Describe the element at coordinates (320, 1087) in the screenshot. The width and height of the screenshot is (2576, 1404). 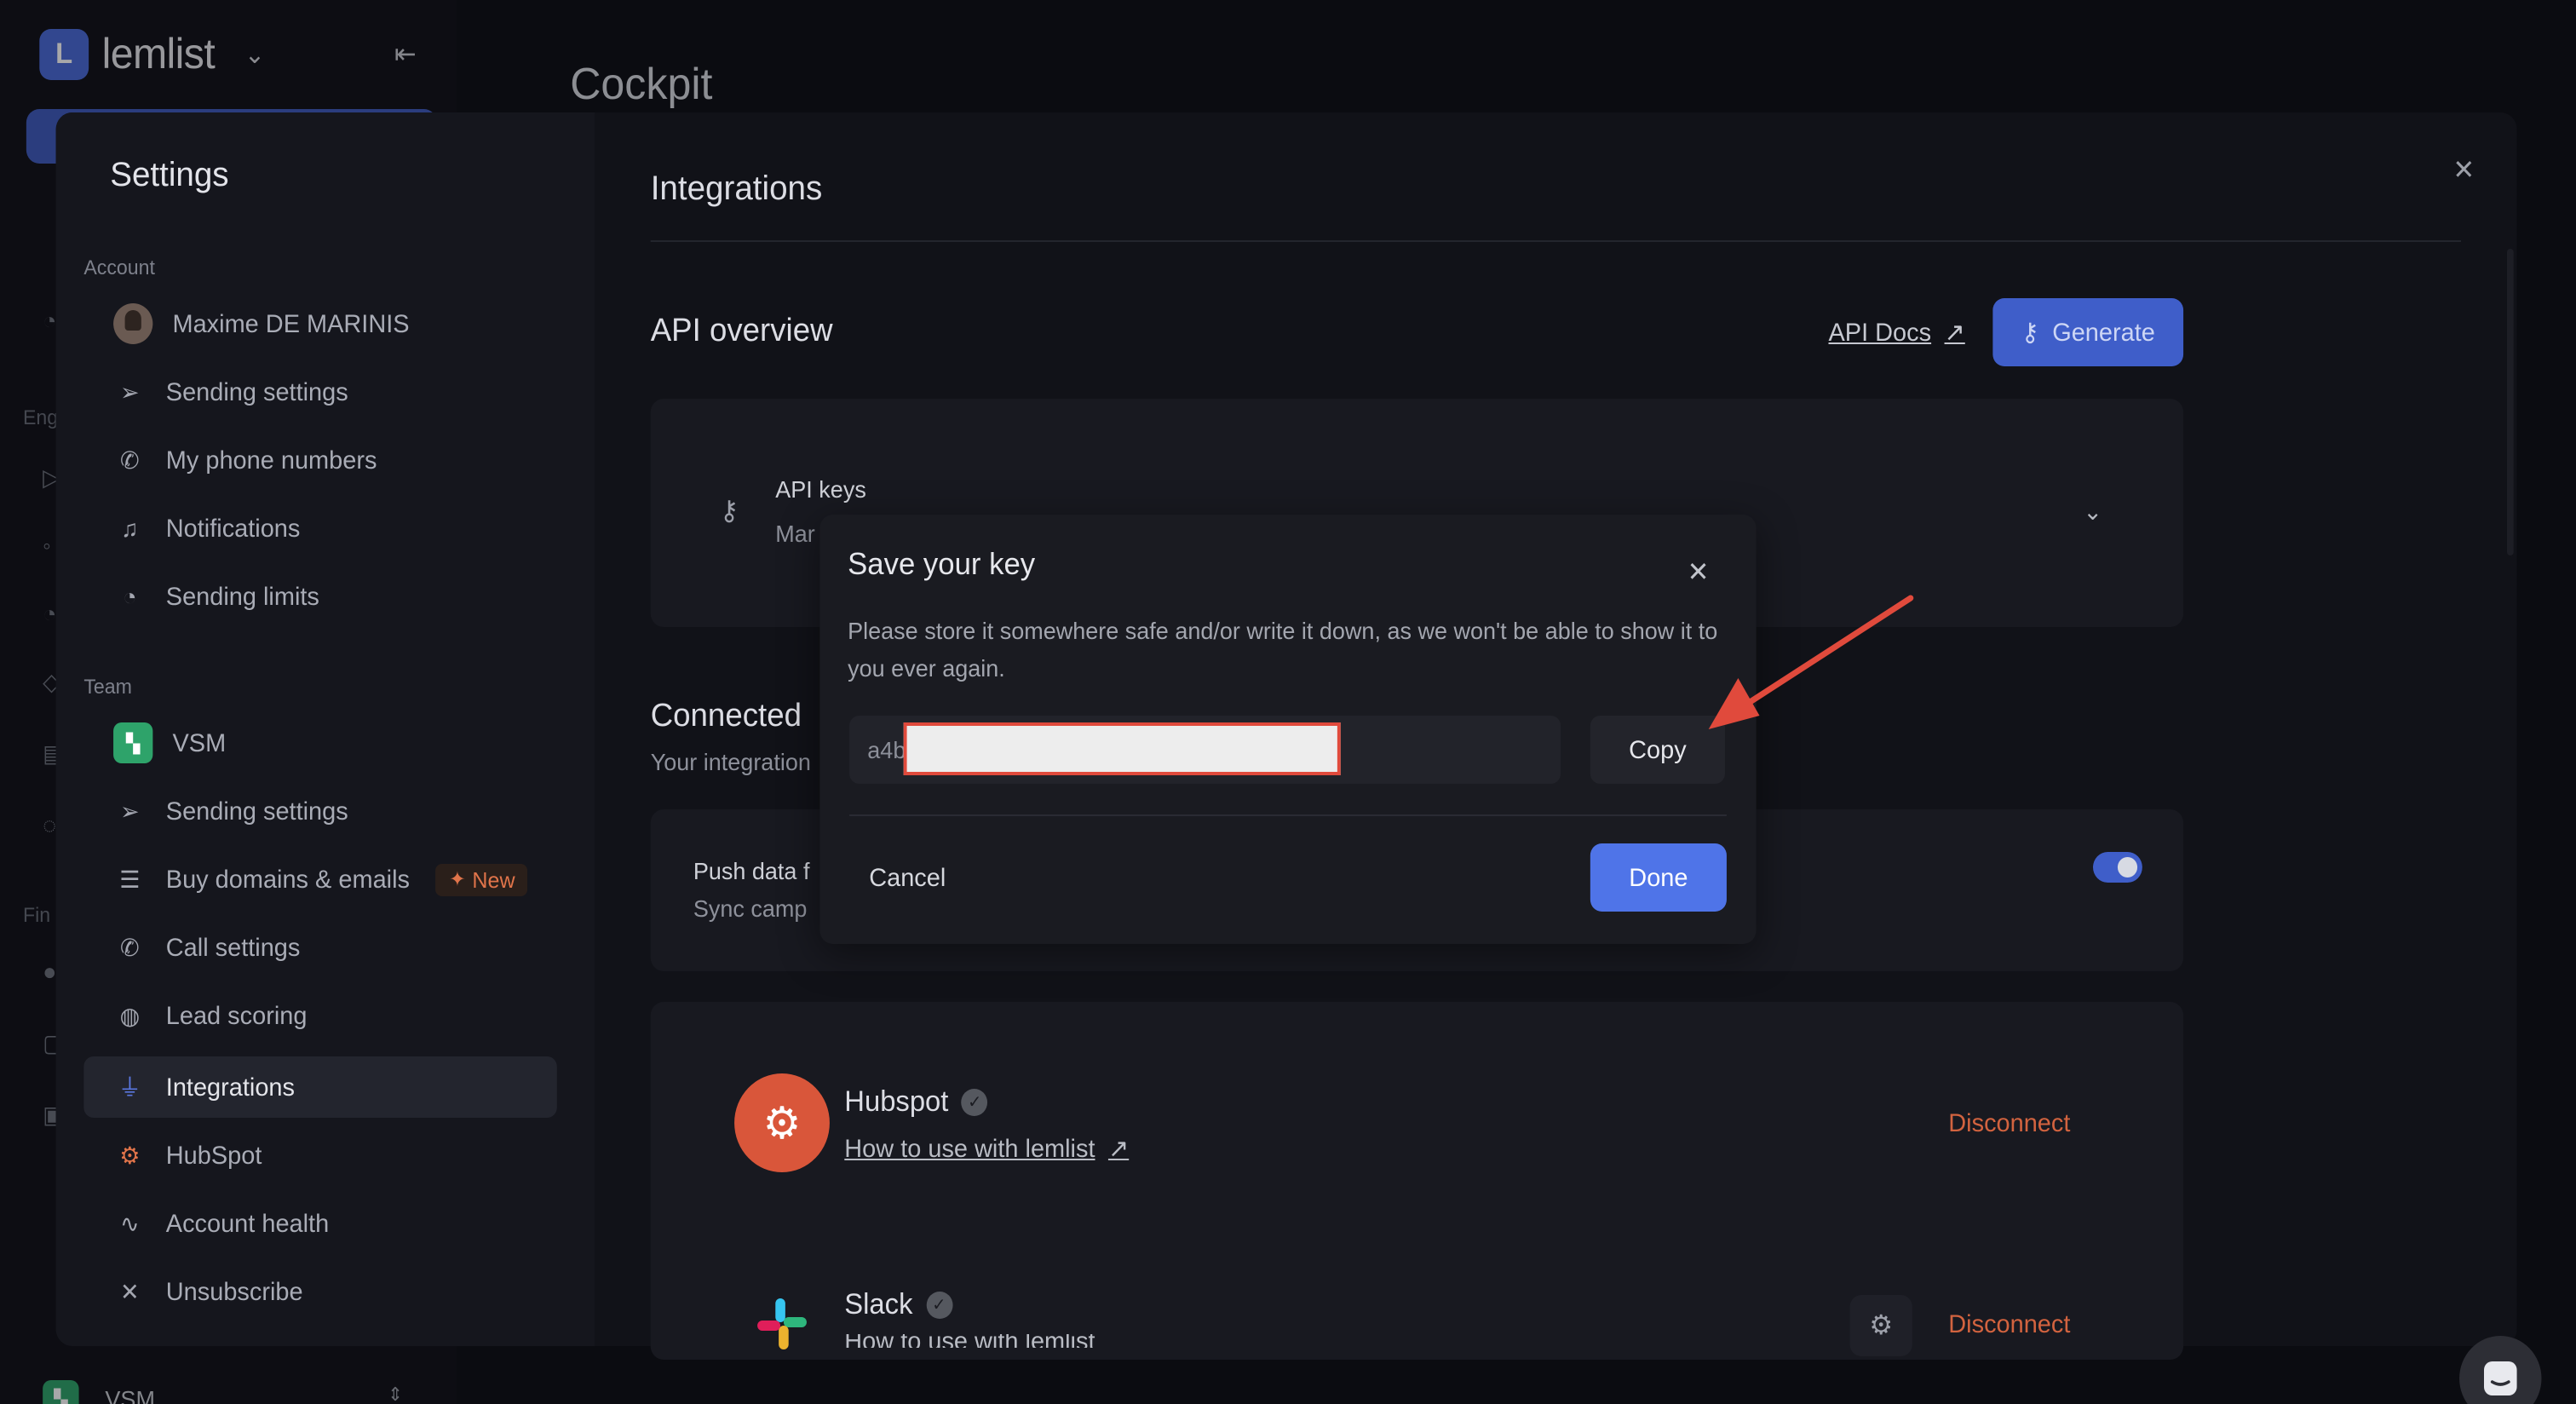
I see `settings-item-integrations: ⏚ Integrations` at that location.